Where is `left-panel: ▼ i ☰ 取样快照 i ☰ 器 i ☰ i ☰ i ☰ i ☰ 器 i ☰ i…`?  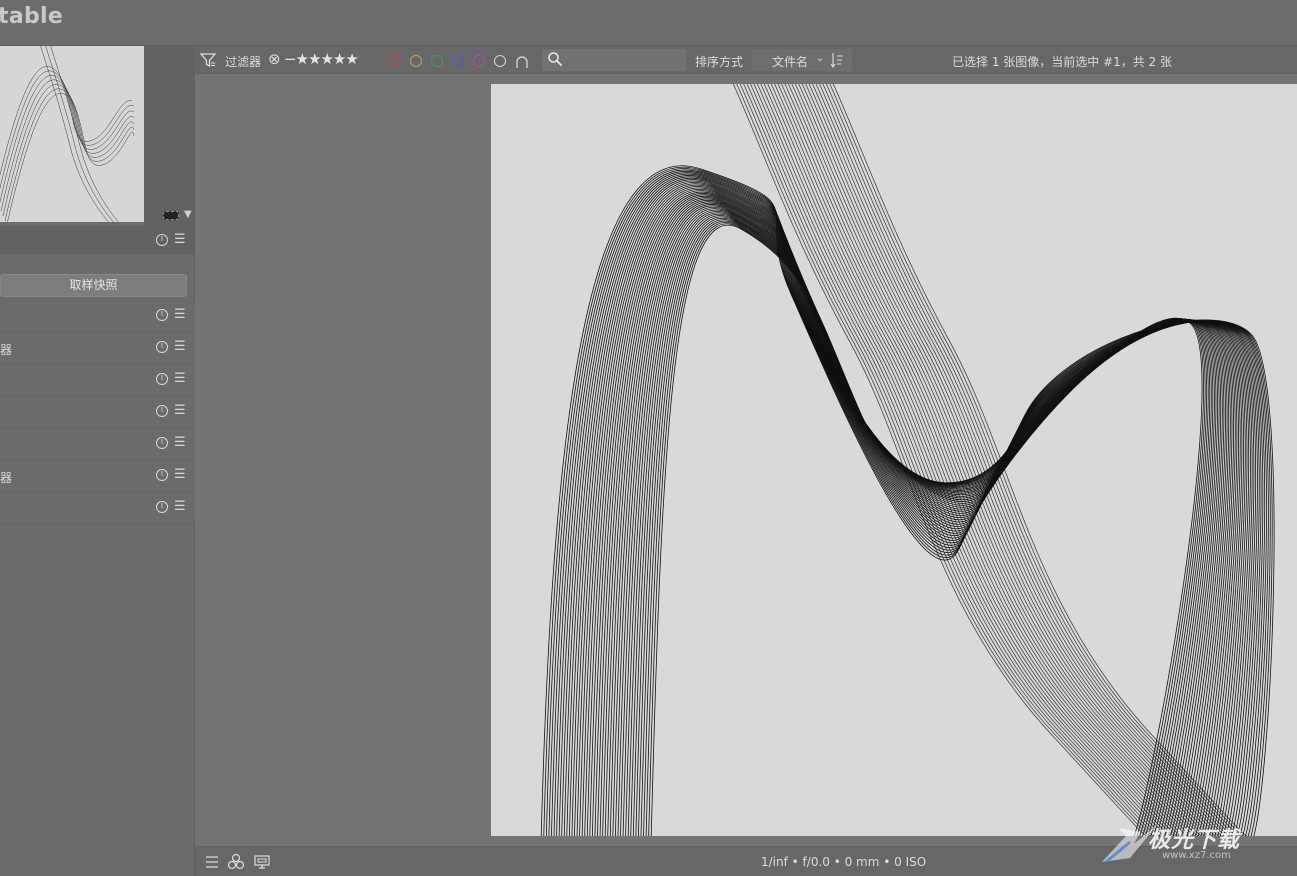 left-panel: ▼ i ☰ 取样快照 i ☰ 器 i ☰ i ☰ i ☰ i ☰ 器 i ☰ i… is located at coordinates (97, 461).